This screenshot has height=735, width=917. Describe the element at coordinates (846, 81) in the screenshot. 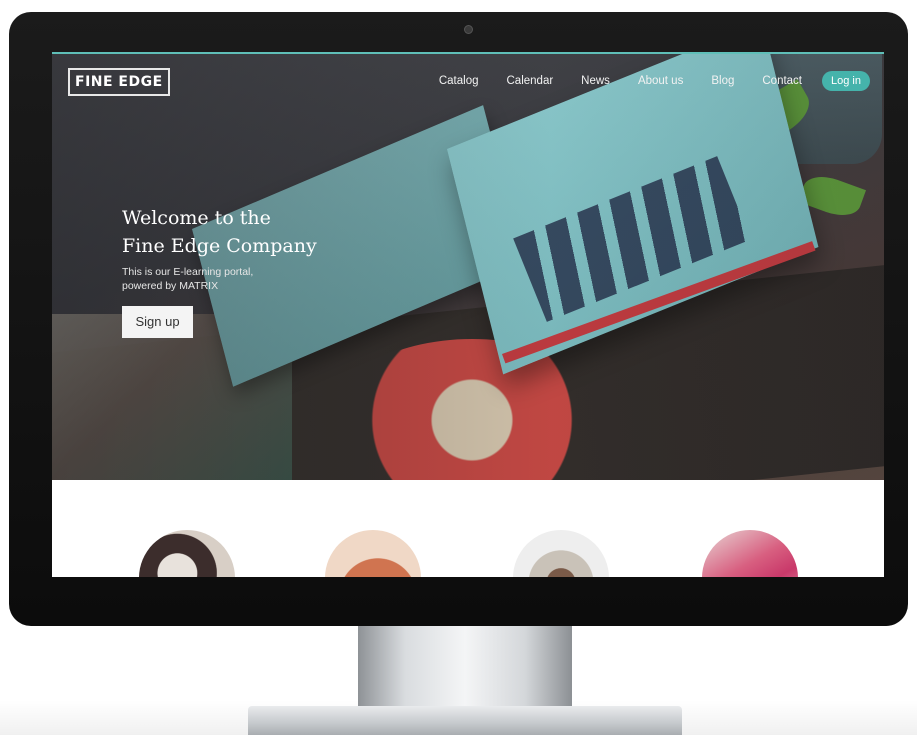

I see `login-button: Log in` at that location.